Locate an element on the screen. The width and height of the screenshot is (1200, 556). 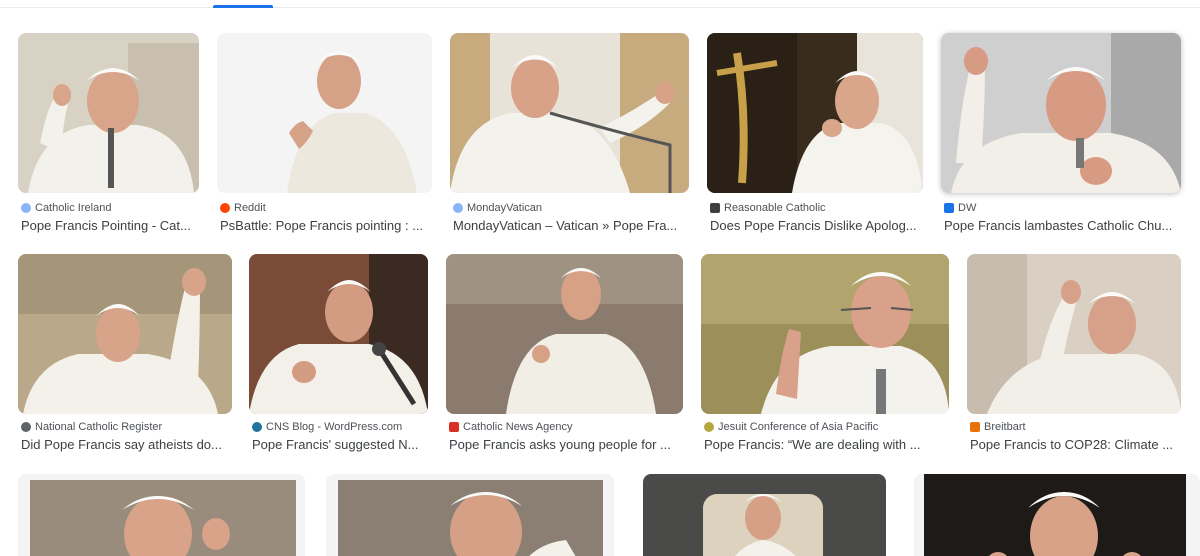
result-source: Jesuit Conference of Asia Pacific is located at coordinates (791, 427).